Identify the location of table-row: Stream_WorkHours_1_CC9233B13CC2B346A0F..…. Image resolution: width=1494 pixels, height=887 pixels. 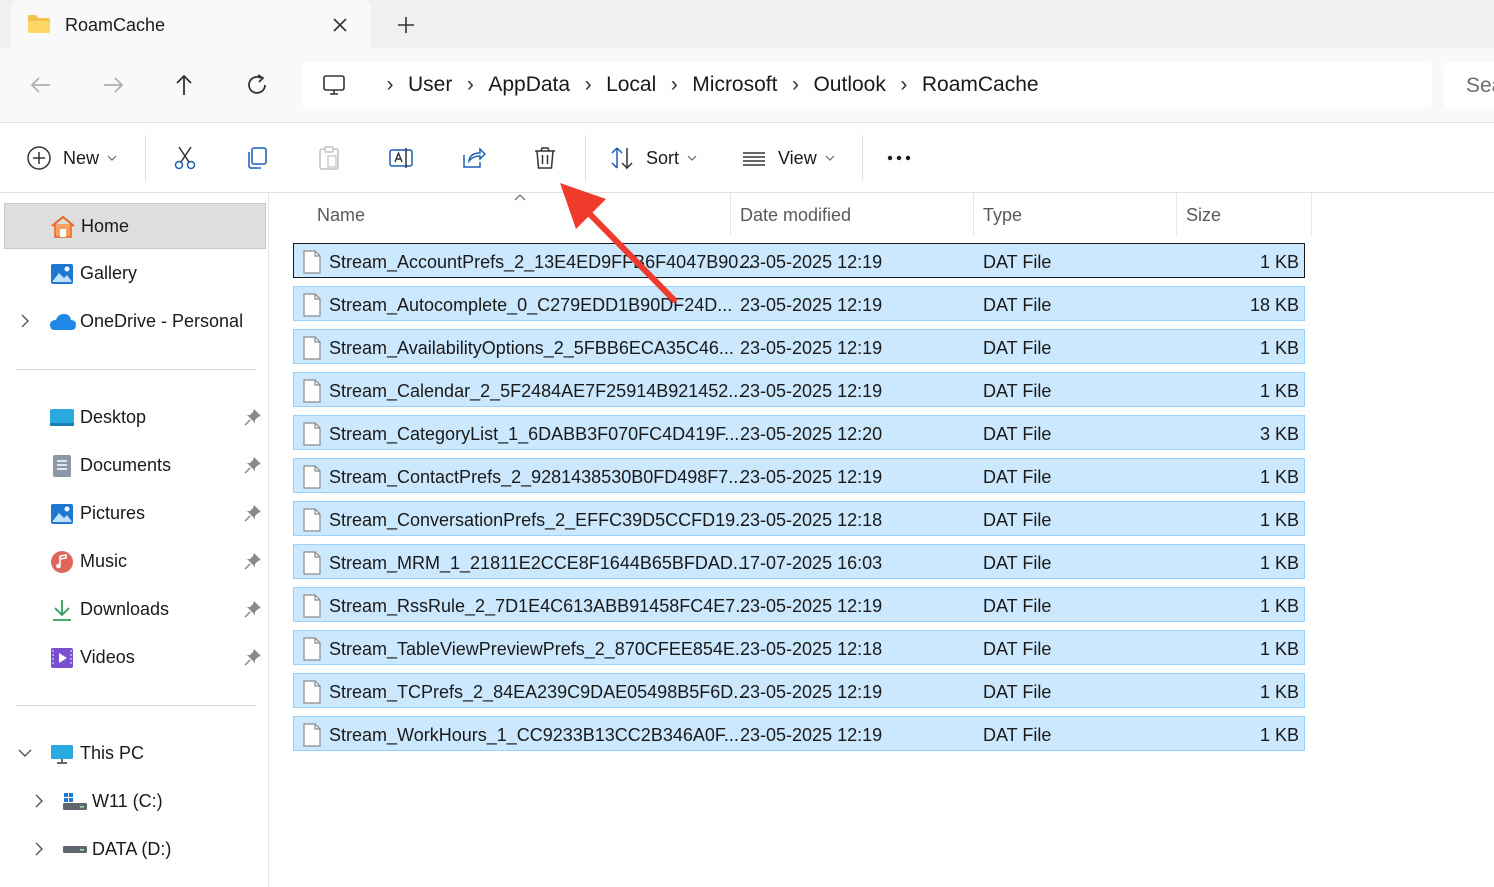
(799, 733).